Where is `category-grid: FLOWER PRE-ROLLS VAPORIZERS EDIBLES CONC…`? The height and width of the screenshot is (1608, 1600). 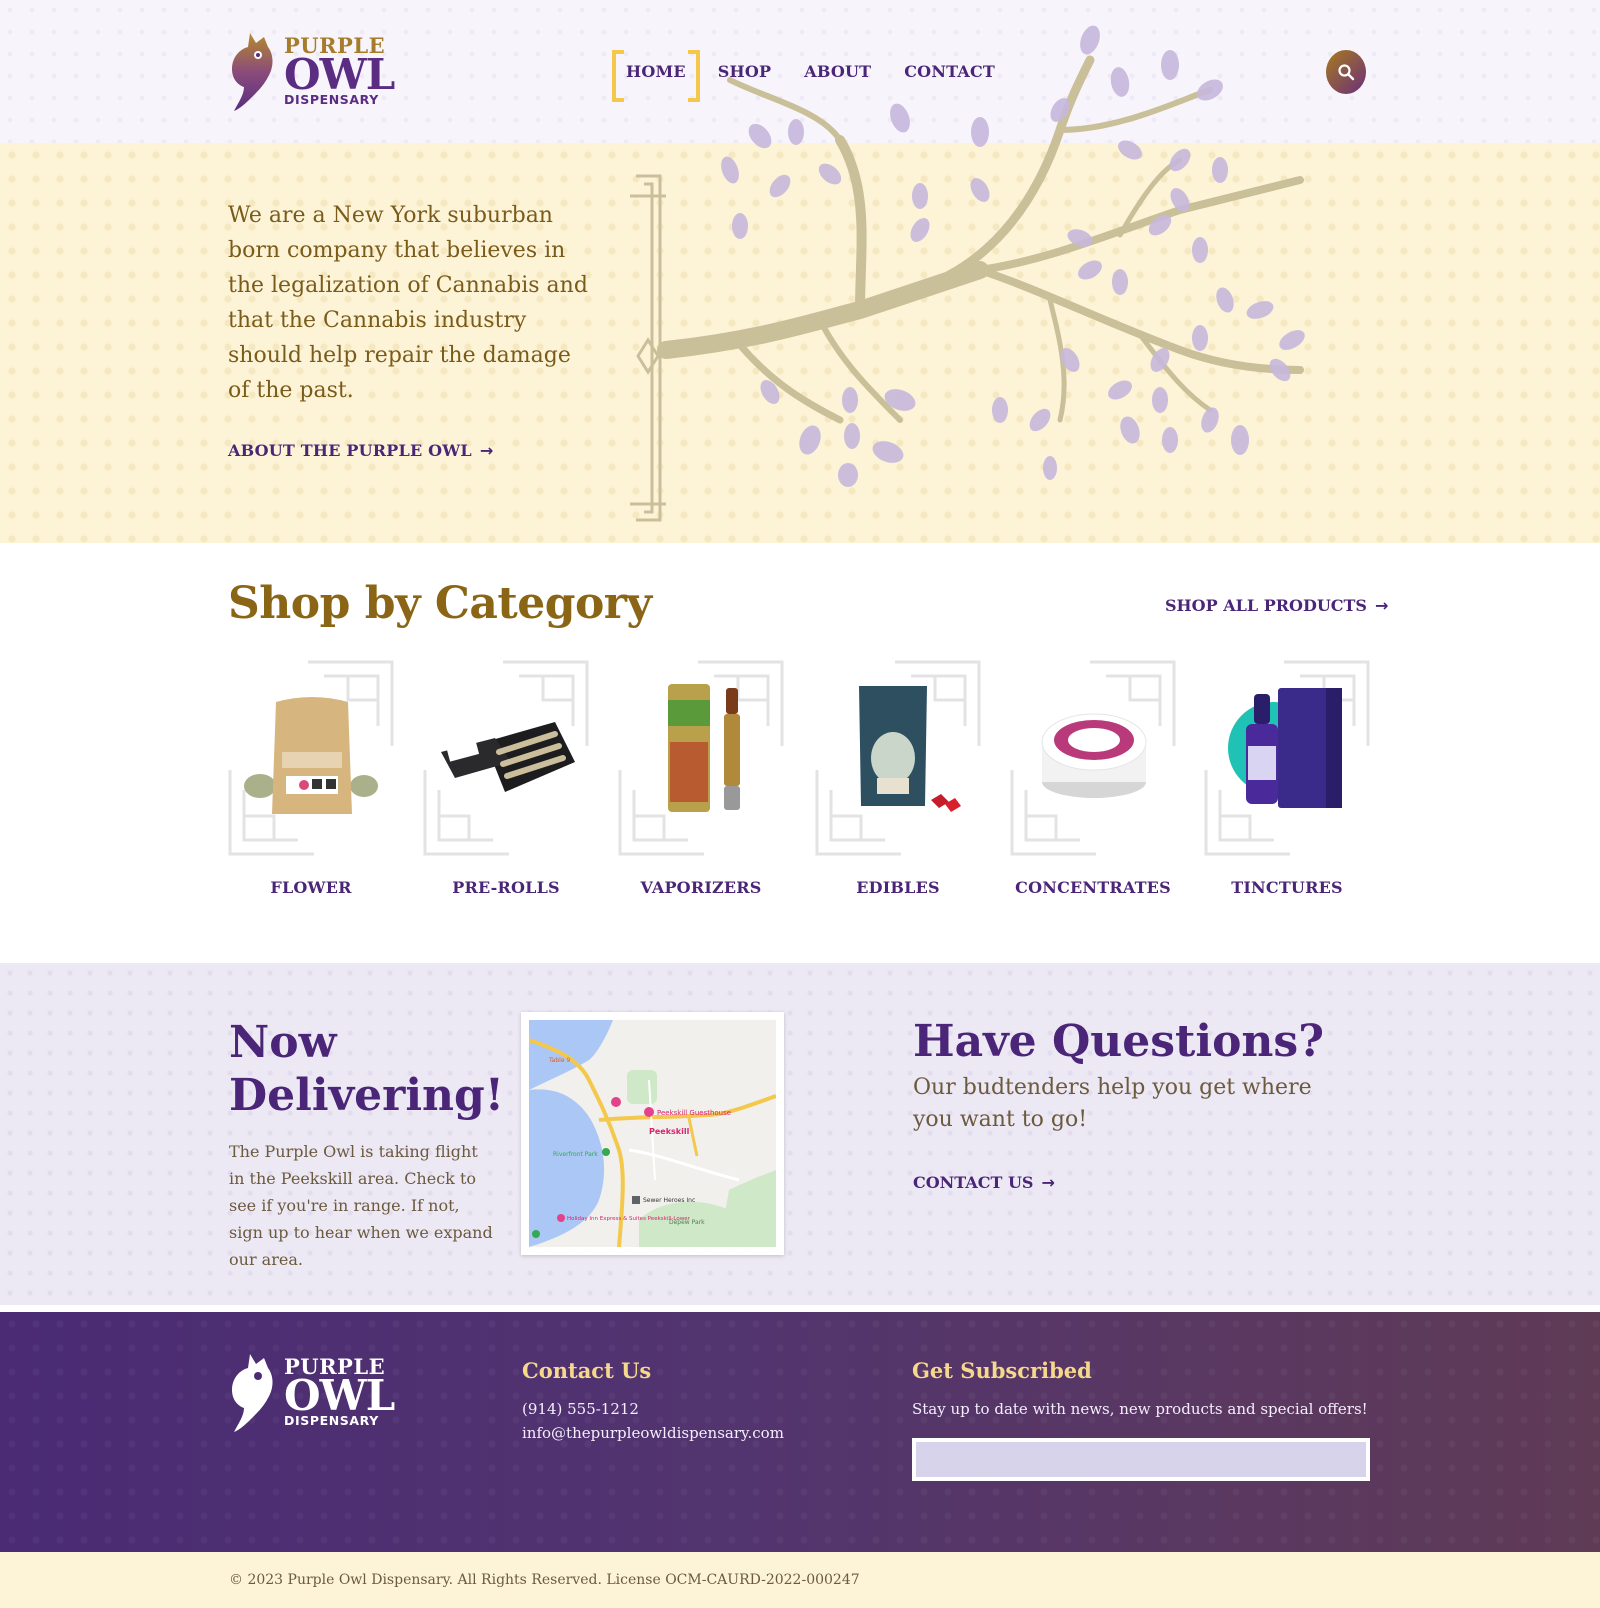
category-grid: FLOWER PRE-ROLLS VAPORIZERS EDIBLES CONC… is located at coordinates (799, 780).